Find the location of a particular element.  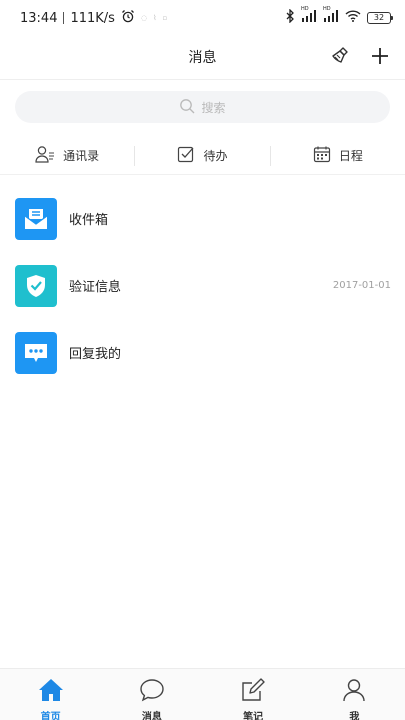

tab-contacts-label: 通讯录 is located at coordinates (81, 156).